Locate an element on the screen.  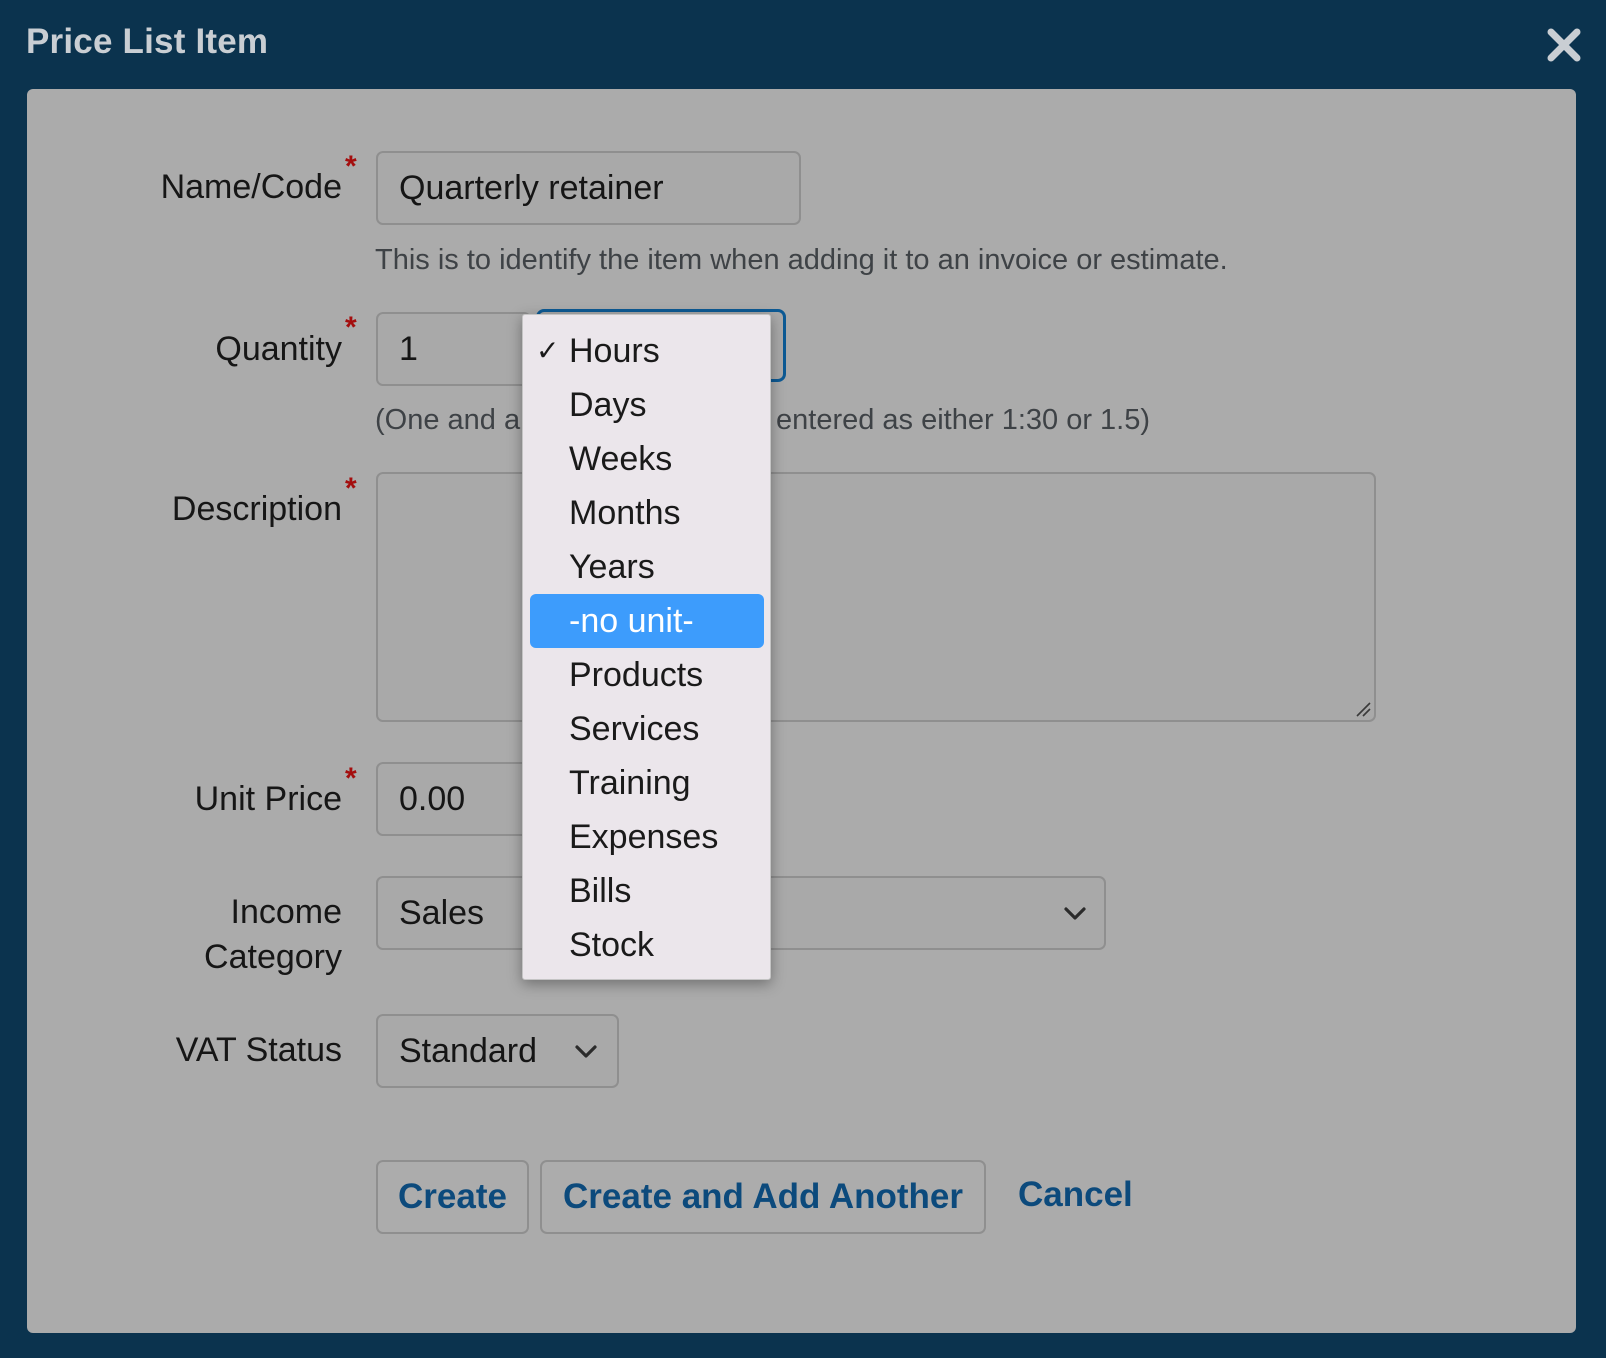
create-and-add-another-button: Create and Add Another is located at coordinates (763, 1197).